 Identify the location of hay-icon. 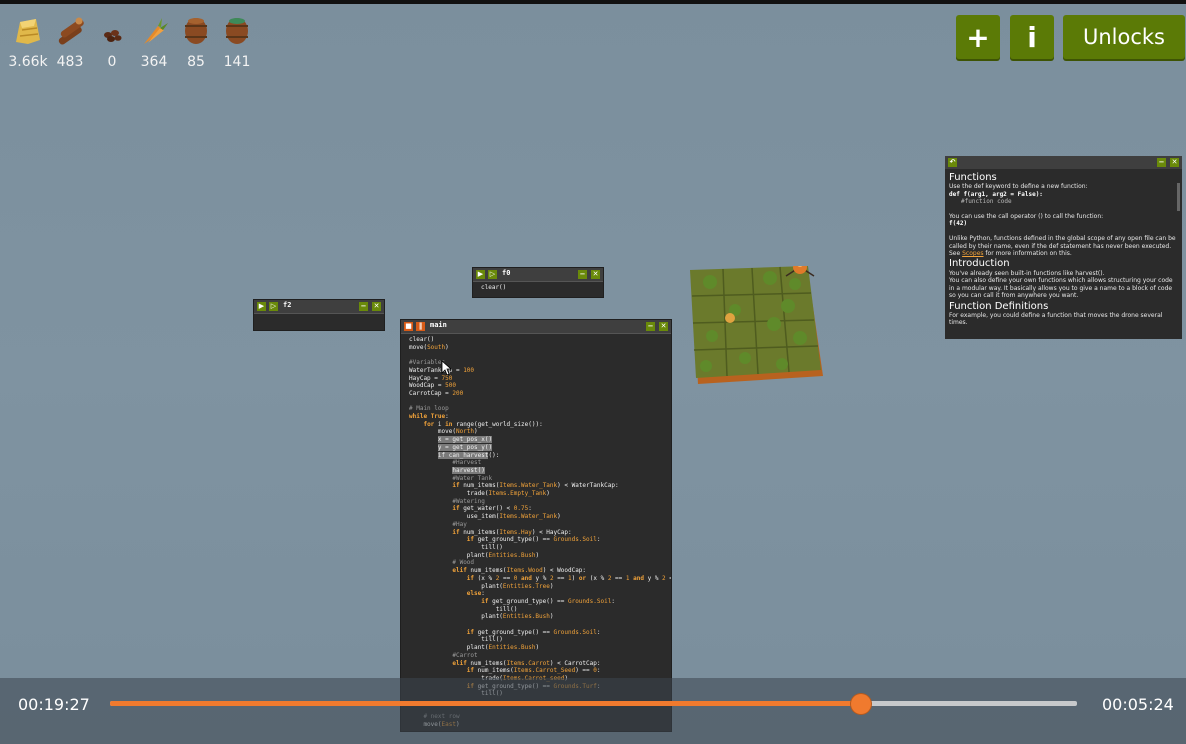
(28, 31).